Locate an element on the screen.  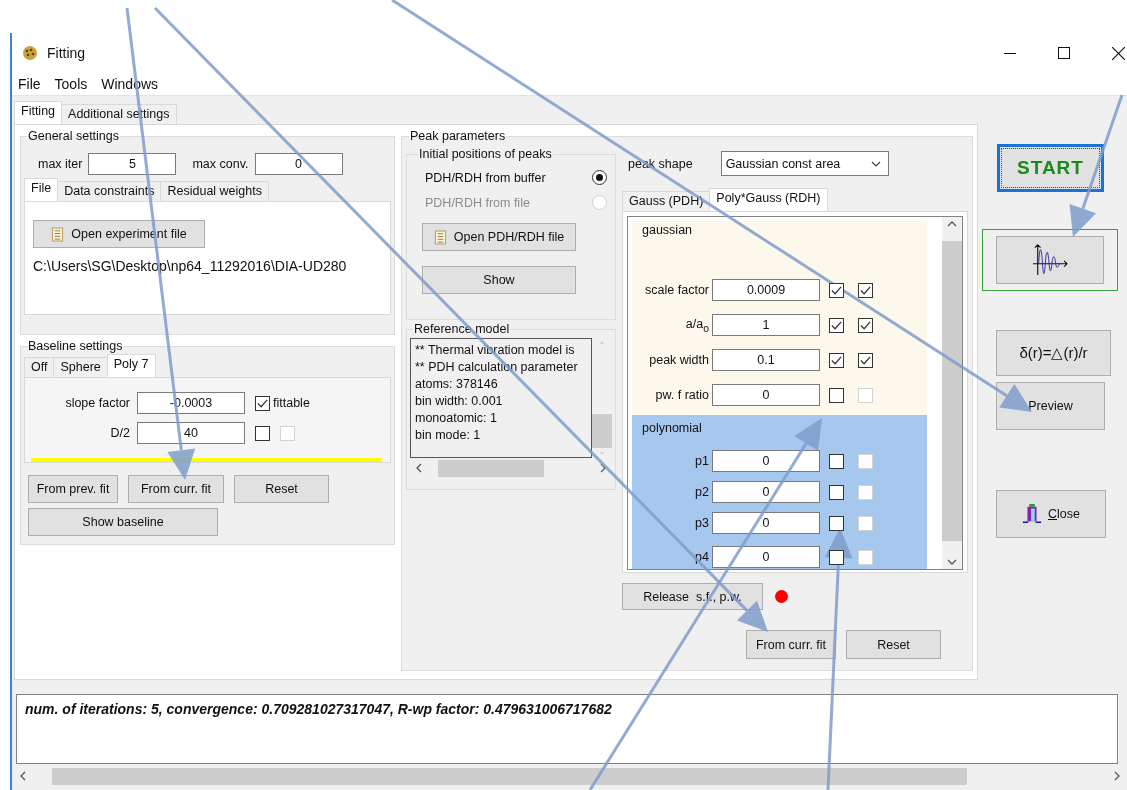
menu-item: Tools is located at coordinates (71, 84).